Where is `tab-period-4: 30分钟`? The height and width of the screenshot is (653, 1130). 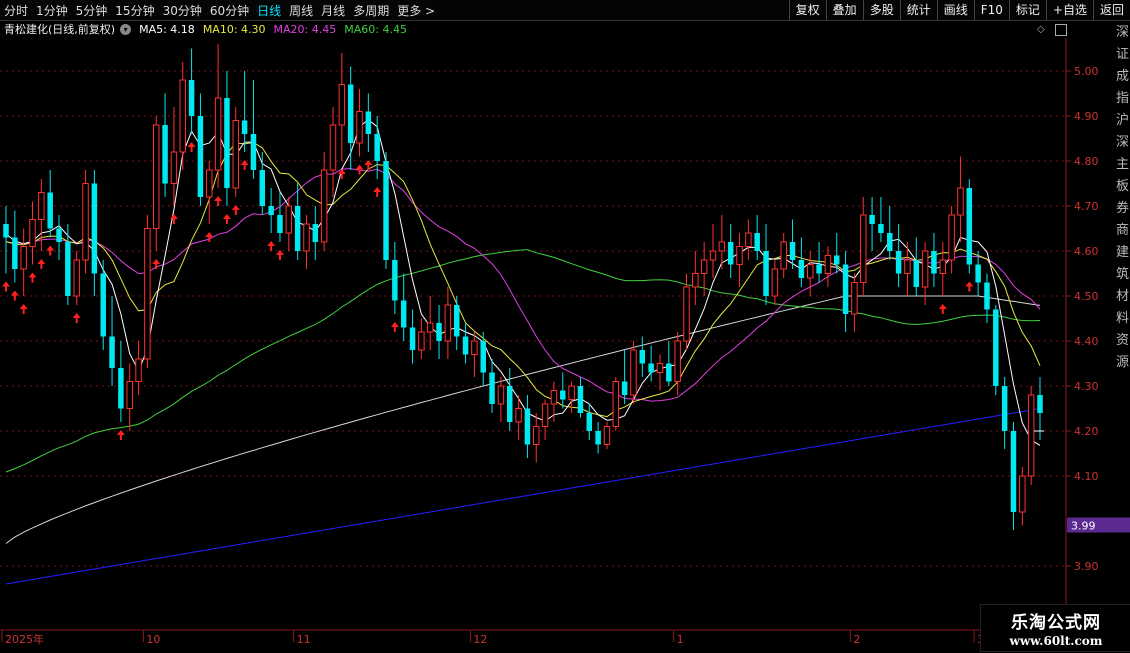
tab-period-4: 30分钟 is located at coordinates (182, 10).